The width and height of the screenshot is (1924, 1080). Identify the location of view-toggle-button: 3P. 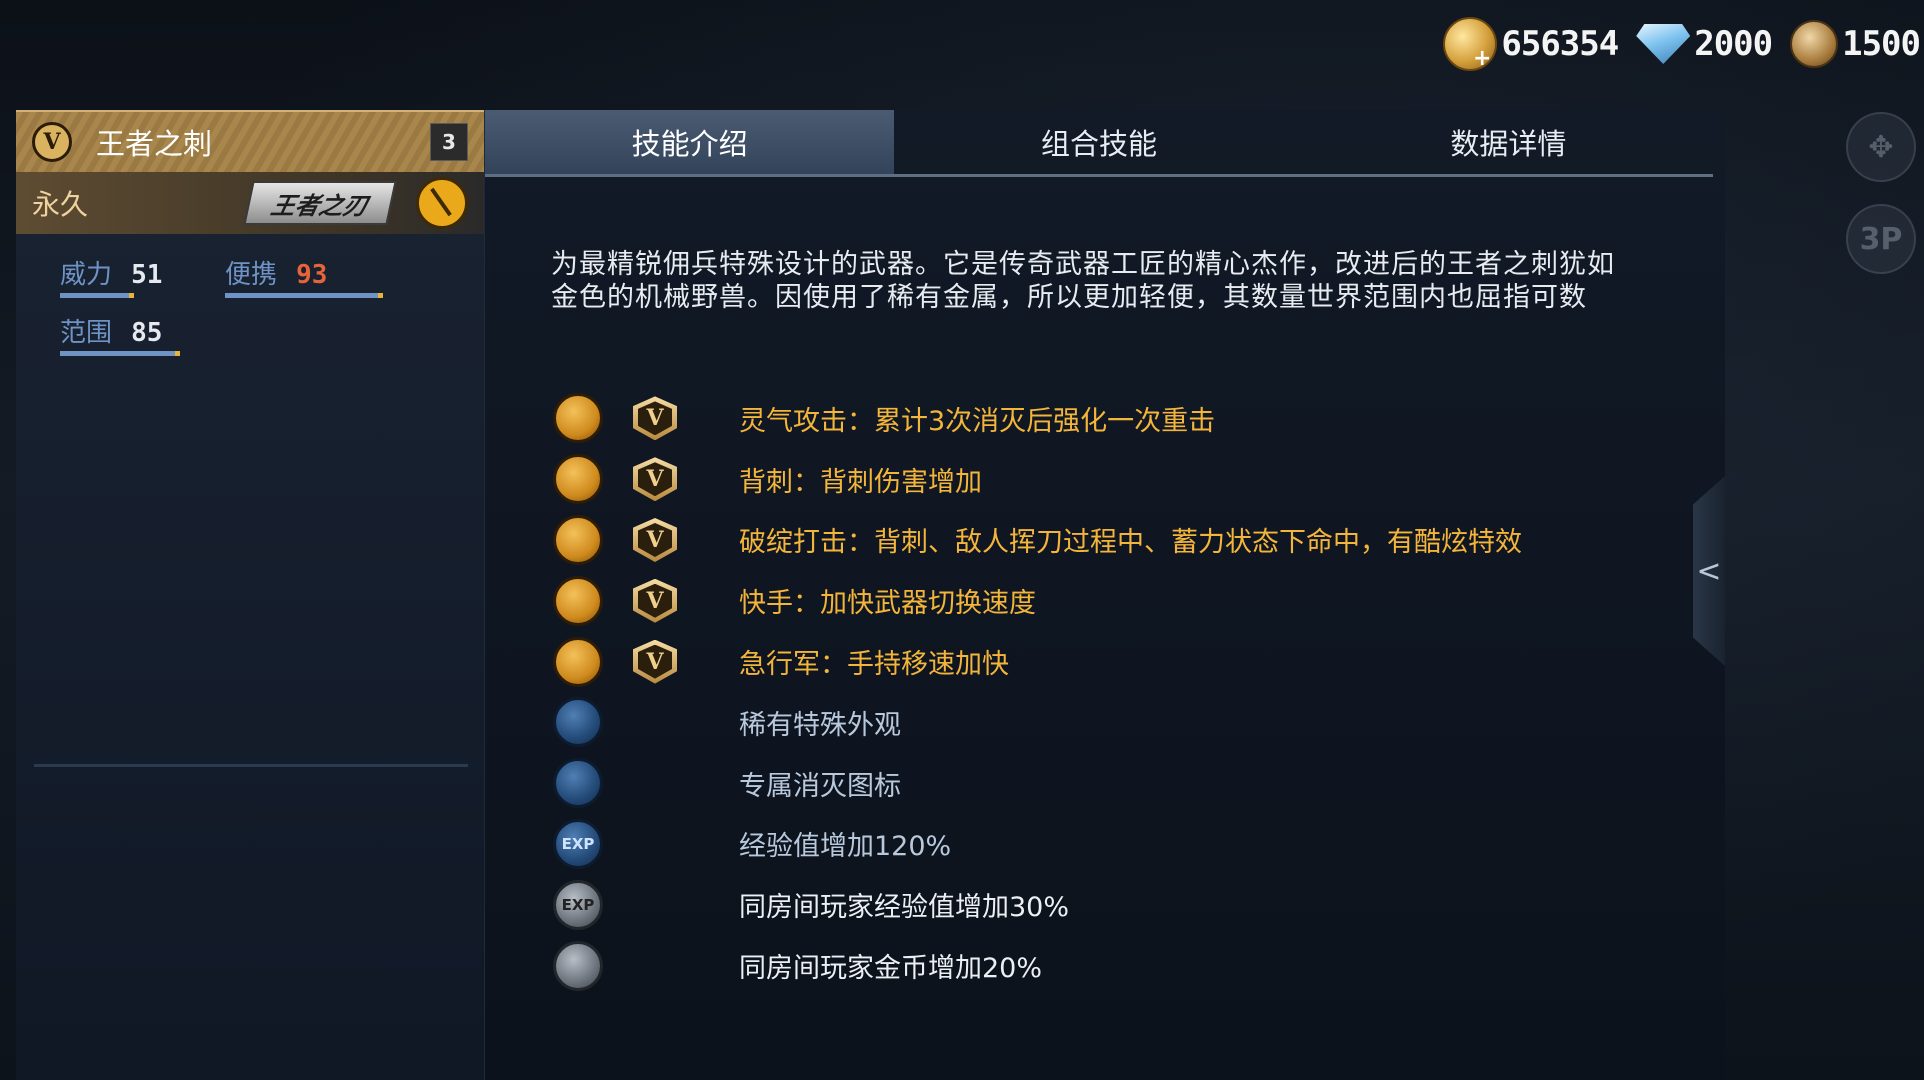
(1881, 239).